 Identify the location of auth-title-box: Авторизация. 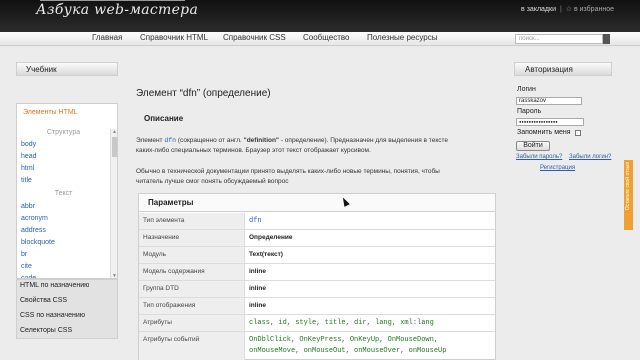
(563, 69).